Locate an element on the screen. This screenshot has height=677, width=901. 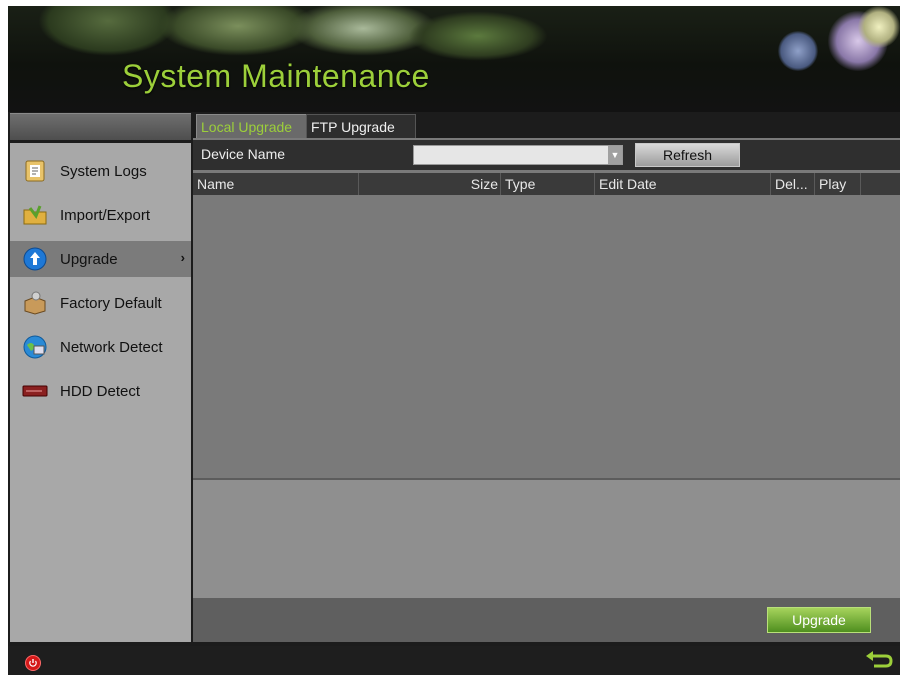
status-area is located at coordinates (546, 539).